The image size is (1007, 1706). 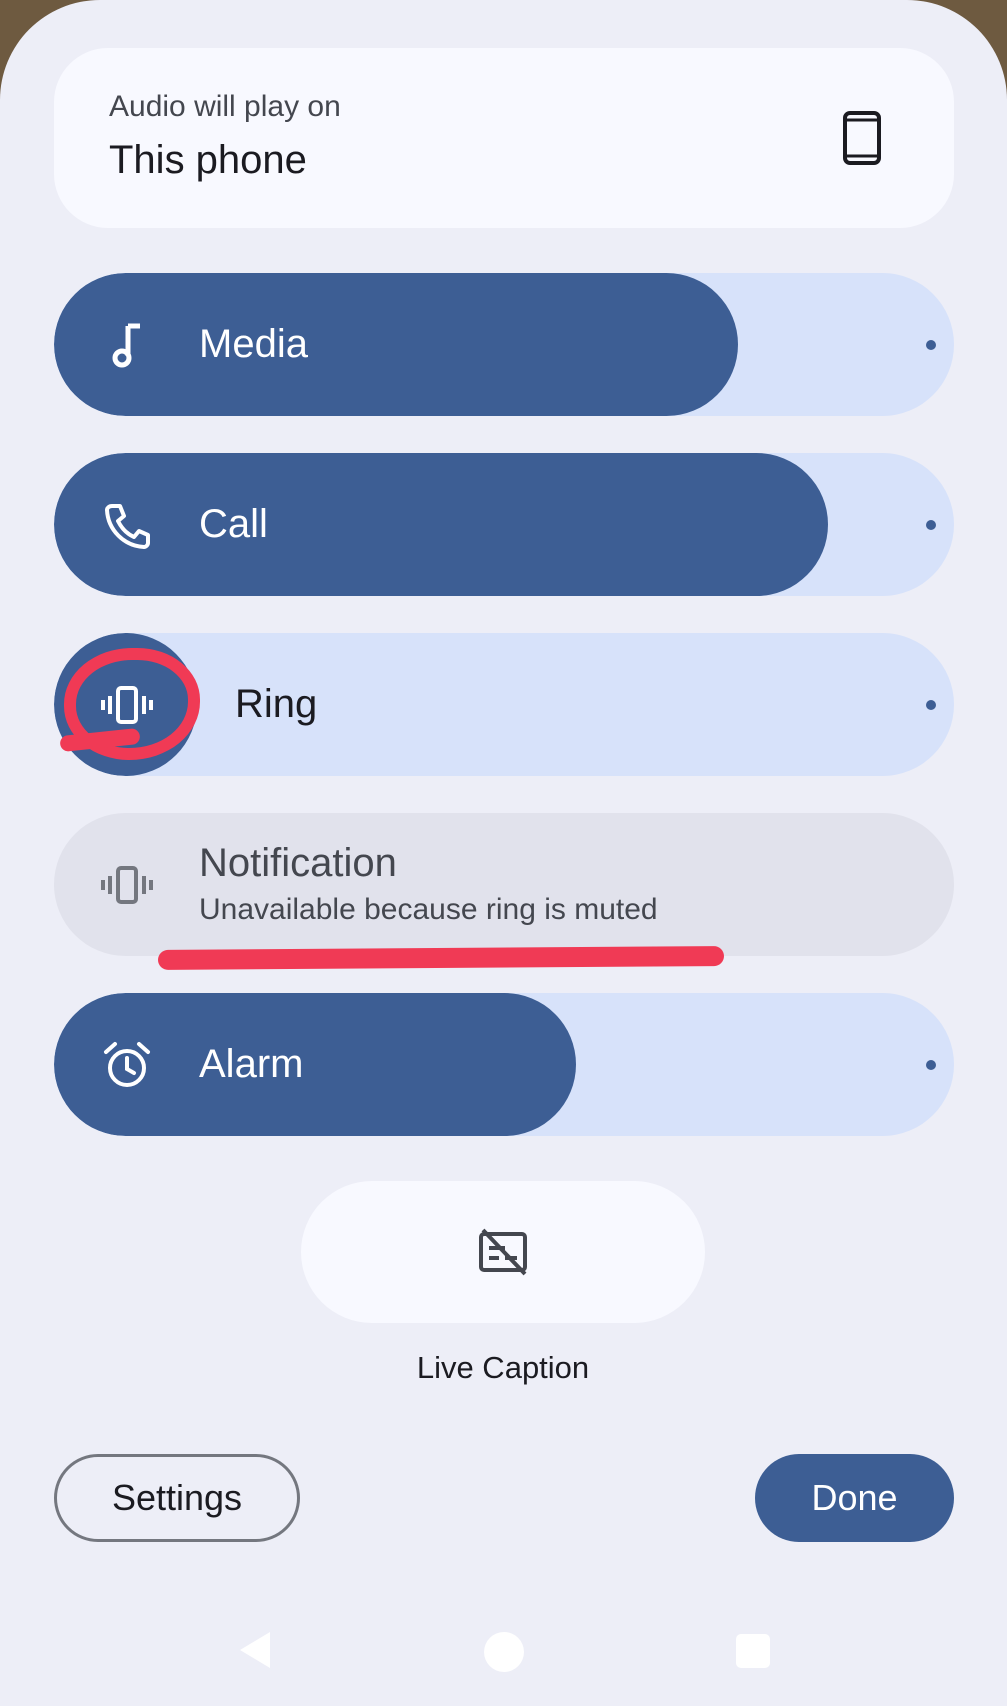 What do you see at coordinates (208, 160) in the screenshot?
I see `output-device-name: This phone` at bounding box center [208, 160].